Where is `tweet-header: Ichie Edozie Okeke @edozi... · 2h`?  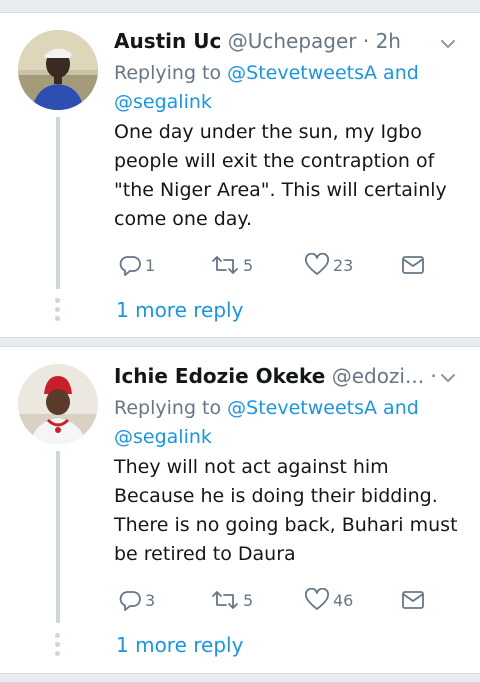 tweet-header: Ichie Edozie Okeke @edozi... · 2h is located at coordinates (277, 376).